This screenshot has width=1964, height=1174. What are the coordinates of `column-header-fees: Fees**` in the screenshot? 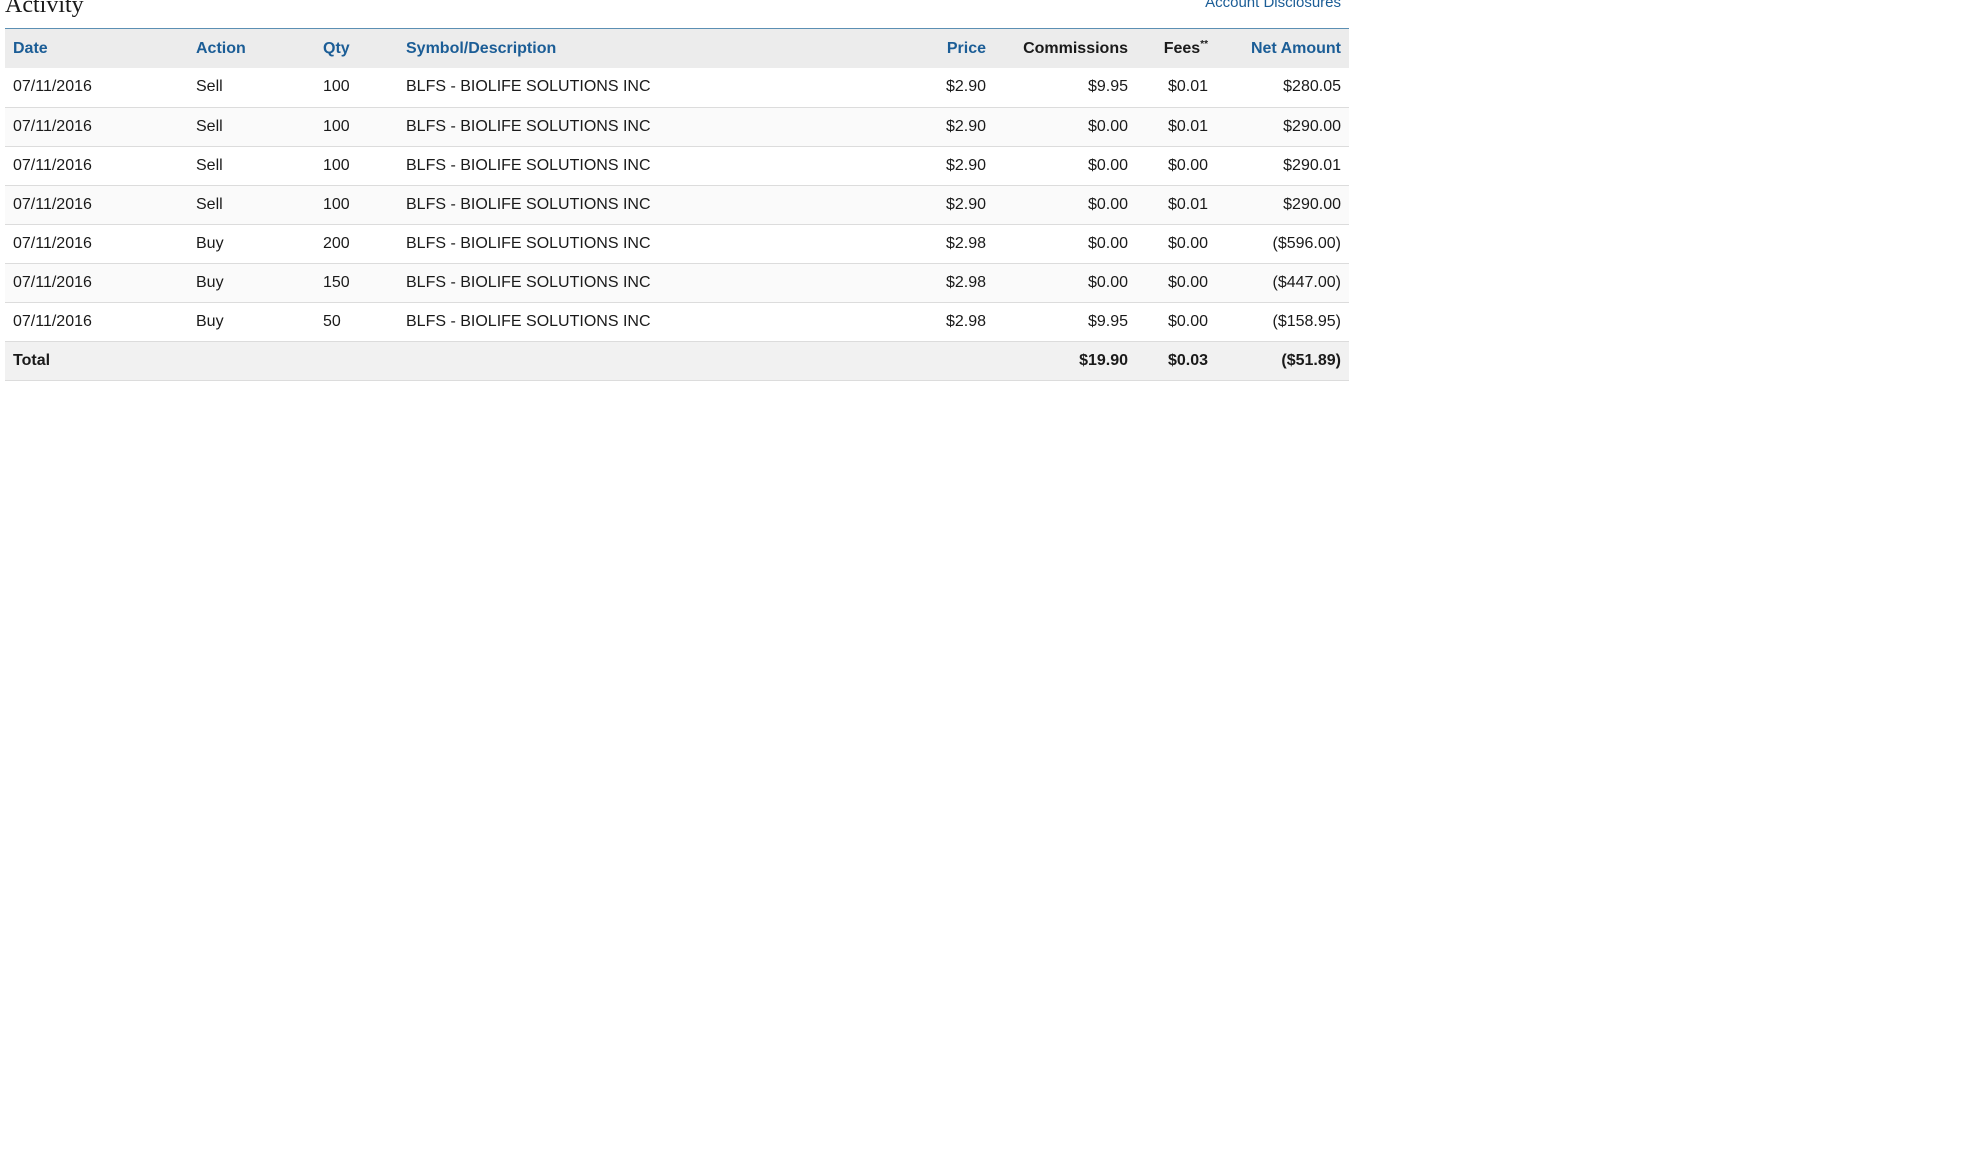 It's located at (1176, 48).